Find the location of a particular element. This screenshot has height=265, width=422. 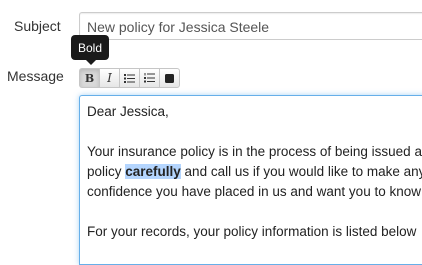

numbered-list-button is located at coordinates (149, 78).